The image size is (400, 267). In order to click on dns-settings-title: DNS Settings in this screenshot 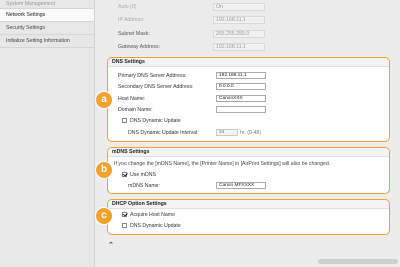, I will do `click(248, 62)`.